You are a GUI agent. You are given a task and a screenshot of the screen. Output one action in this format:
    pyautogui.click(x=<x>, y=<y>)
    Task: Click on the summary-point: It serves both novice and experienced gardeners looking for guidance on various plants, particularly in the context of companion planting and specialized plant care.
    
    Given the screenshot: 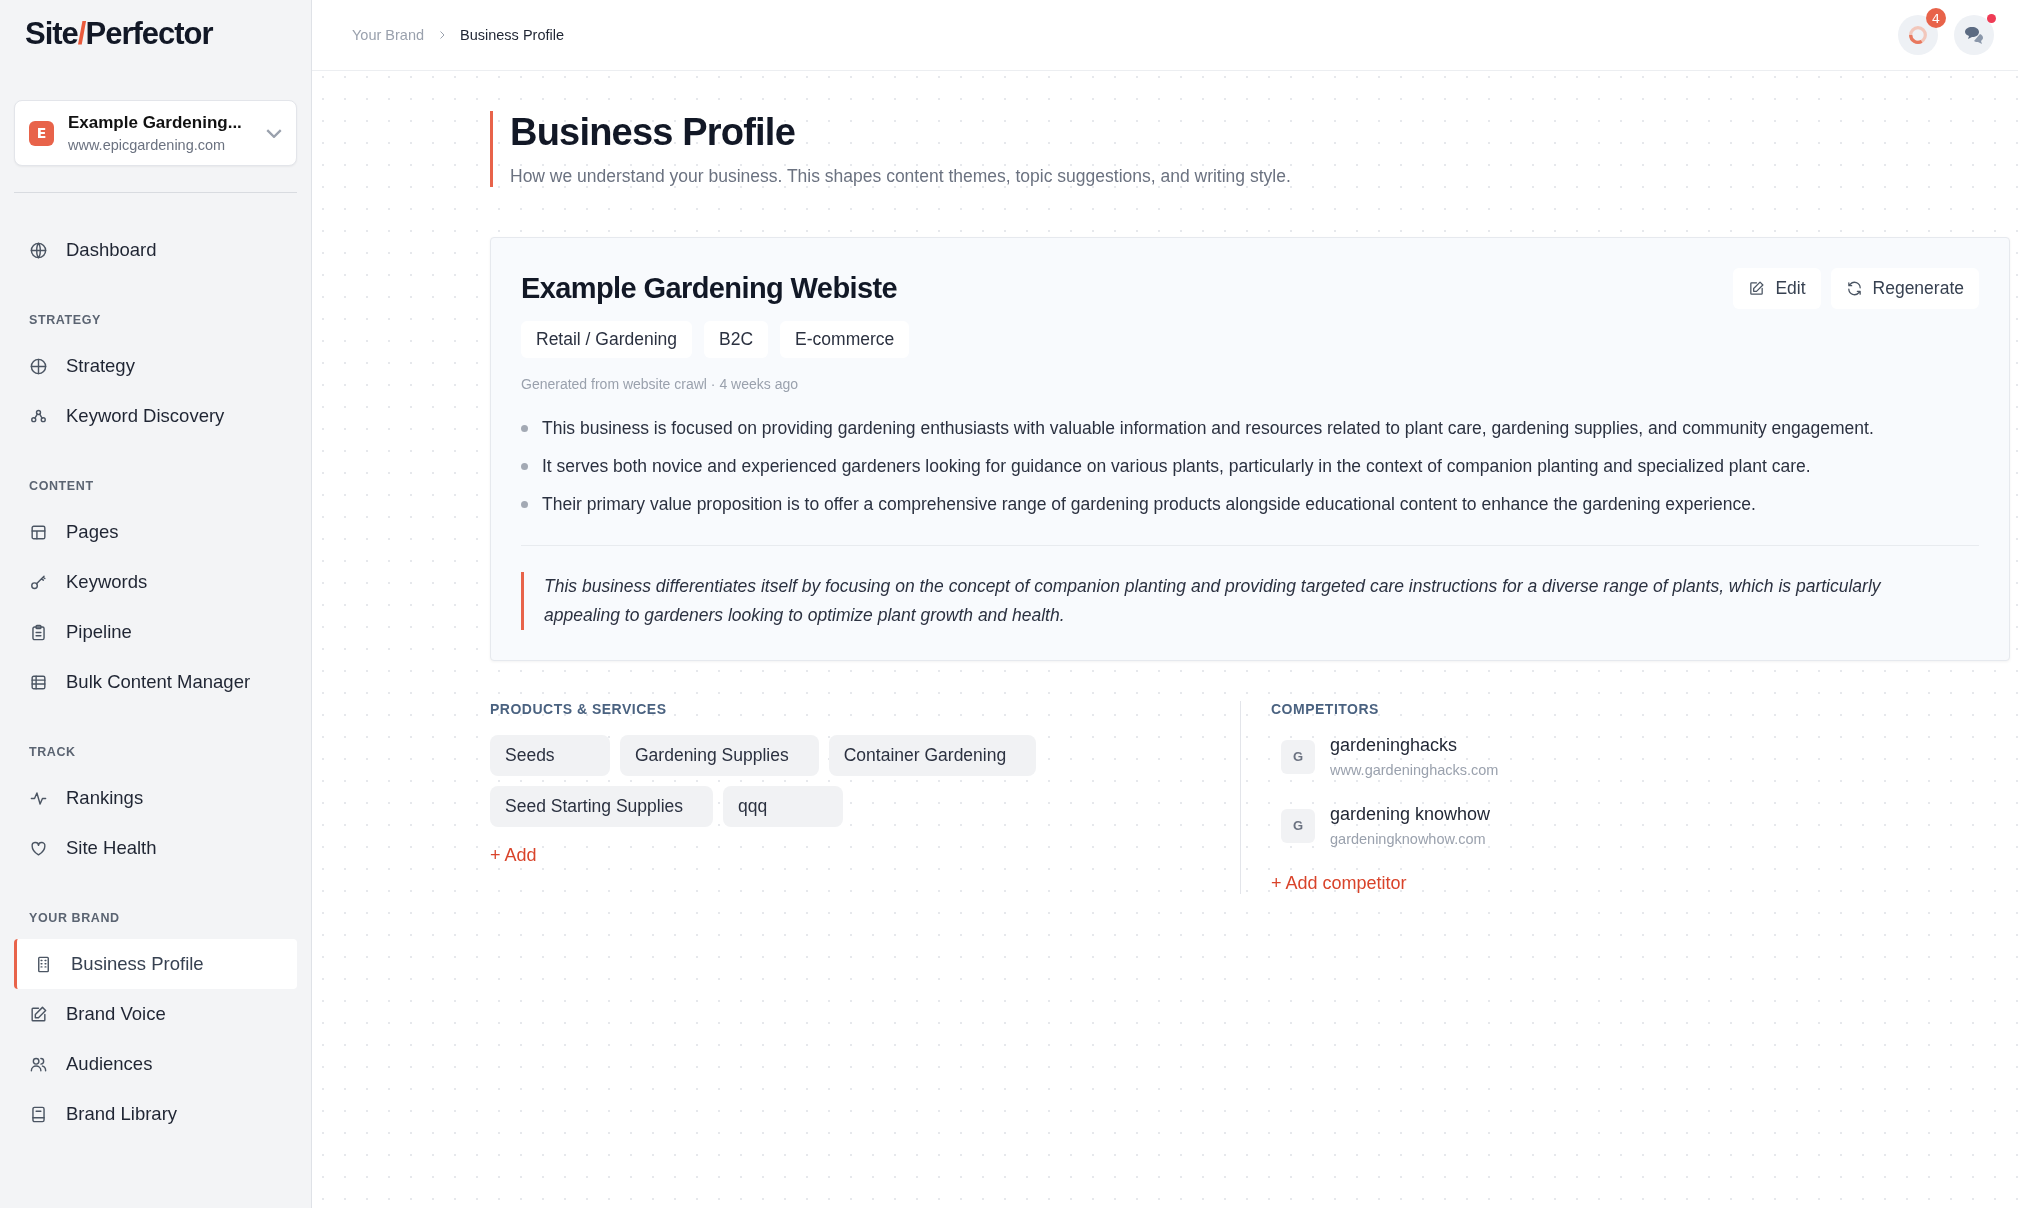 What is the action you would take?
    pyautogui.click(x=1176, y=466)
    